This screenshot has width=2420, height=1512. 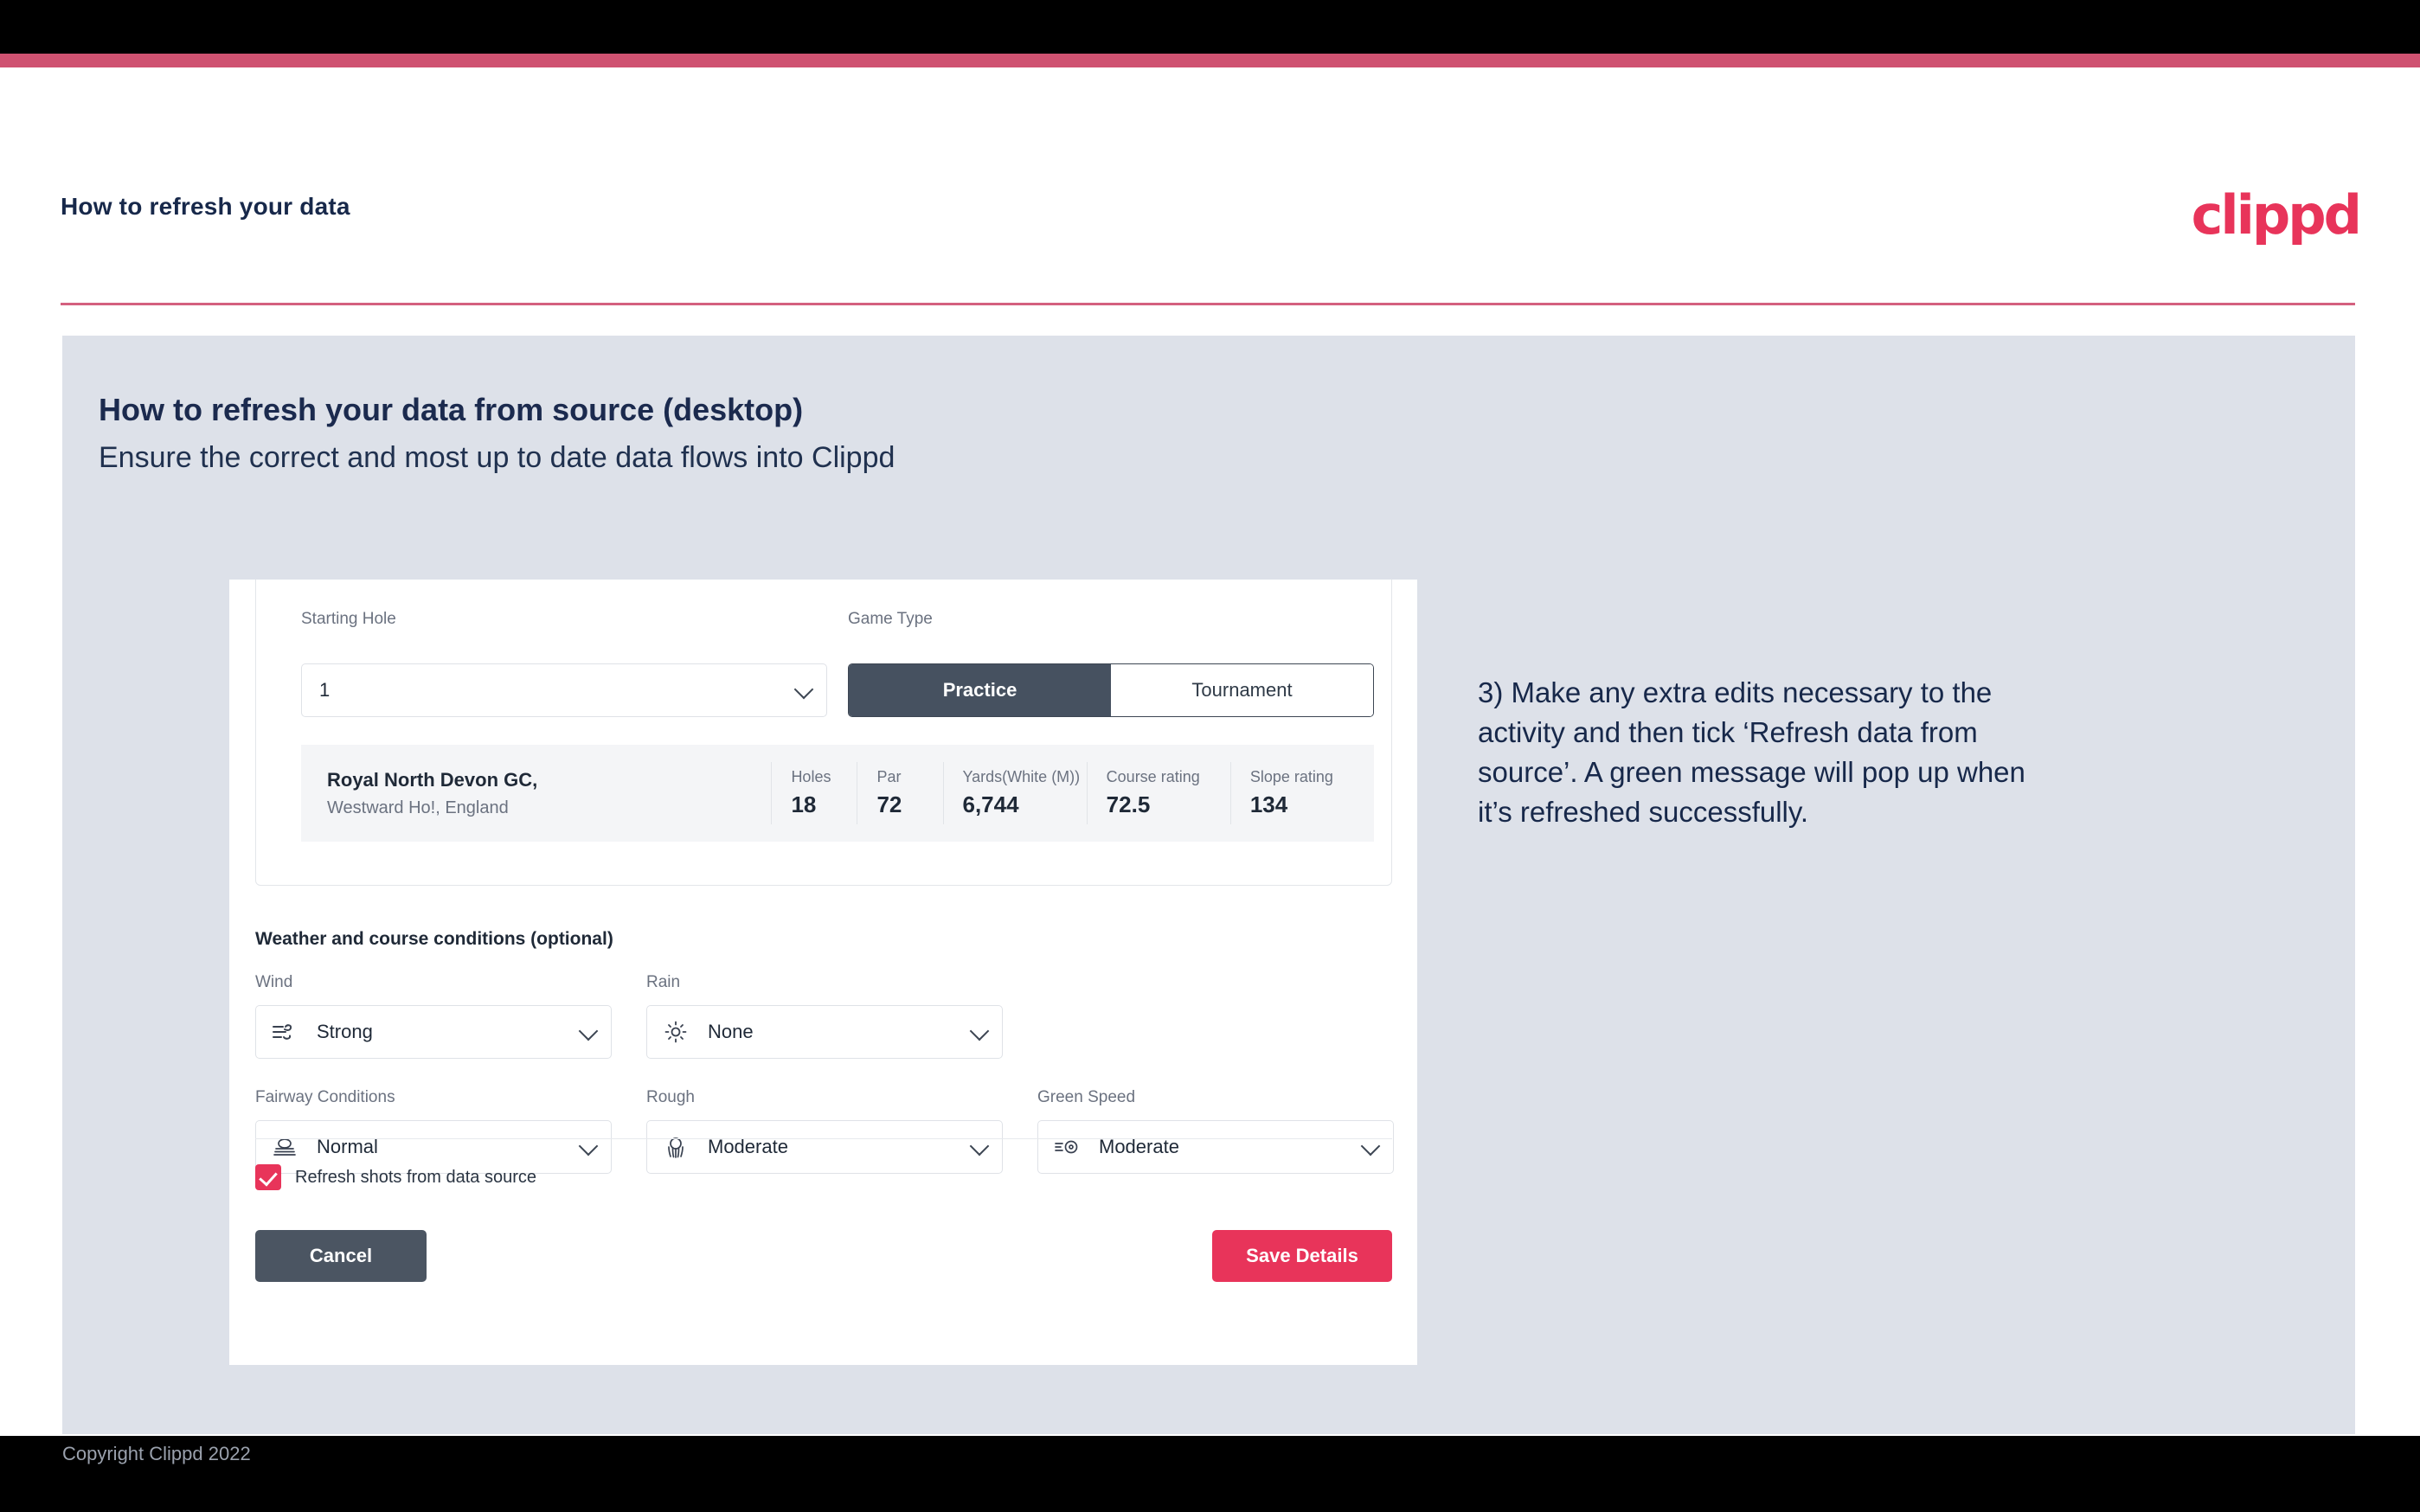 I want to click on green-speed-icon, so click(x=1067, y=1146).